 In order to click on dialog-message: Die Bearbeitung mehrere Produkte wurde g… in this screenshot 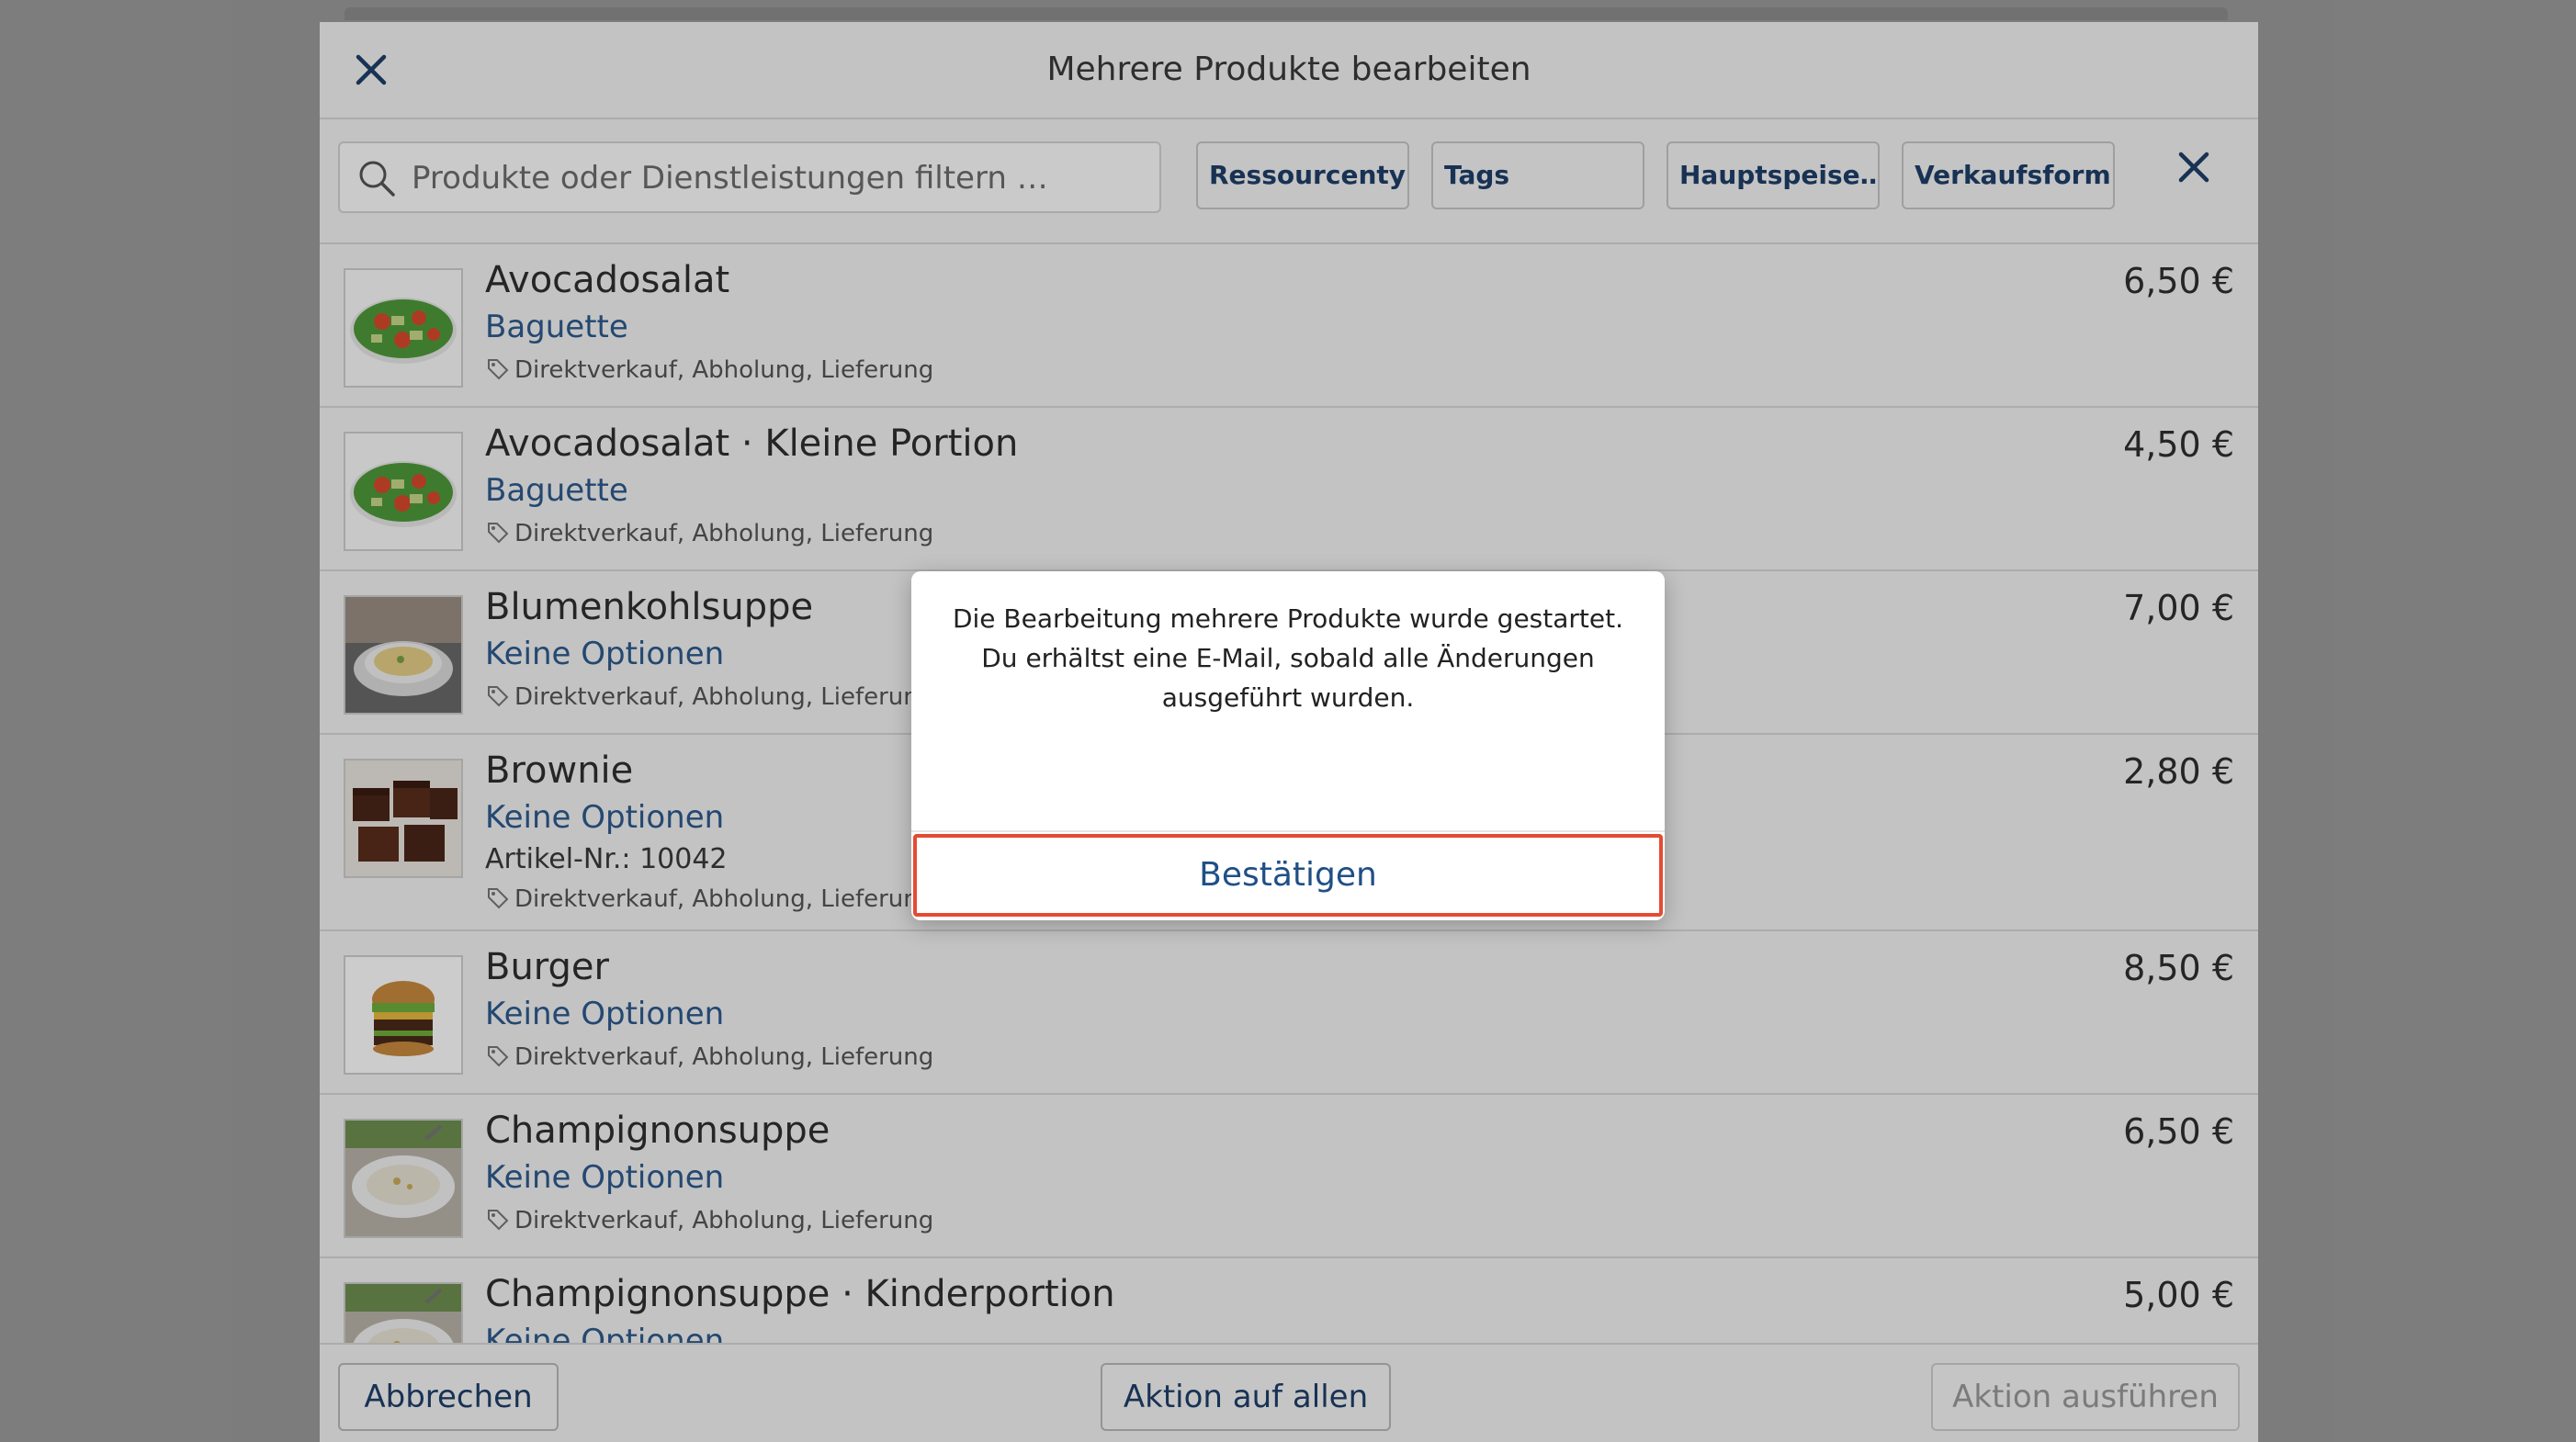, I will do `click(1288, 658)`.